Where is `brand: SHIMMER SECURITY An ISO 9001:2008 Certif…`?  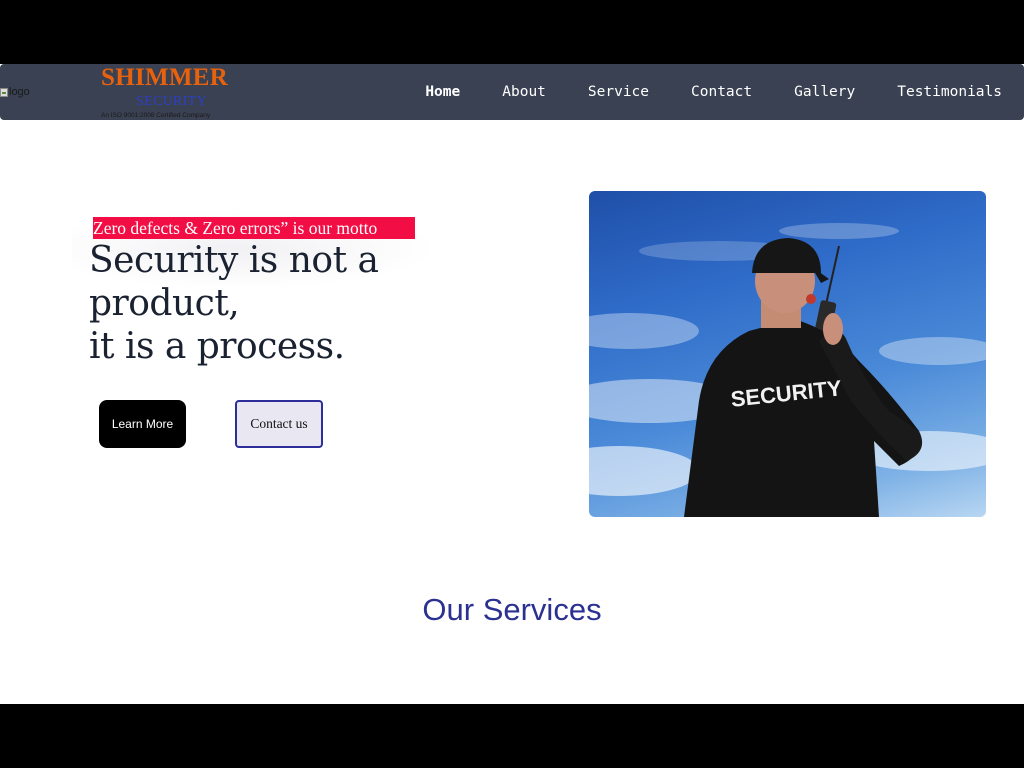
brand: SHIMMER SECURITY An ISO 9001:2008 Certif… is located at coordinates (175, 92).